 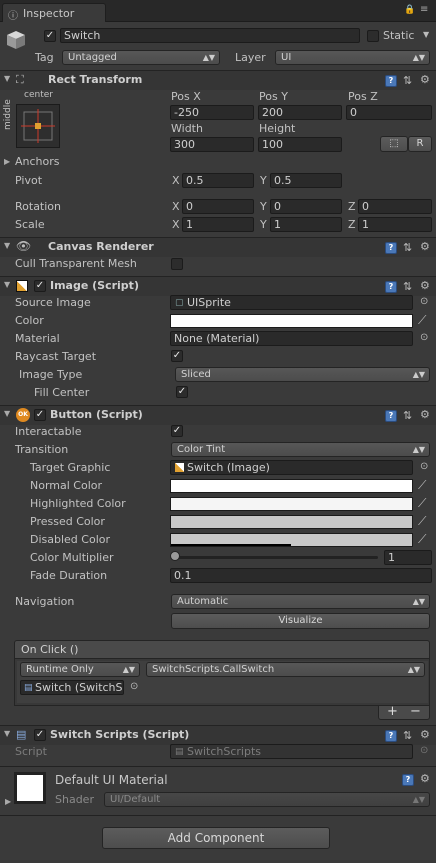 What do you see at coordinates (291, 540) in the screenshot?
I see `disabled-color-swatch` at bounding box center [291, 540].